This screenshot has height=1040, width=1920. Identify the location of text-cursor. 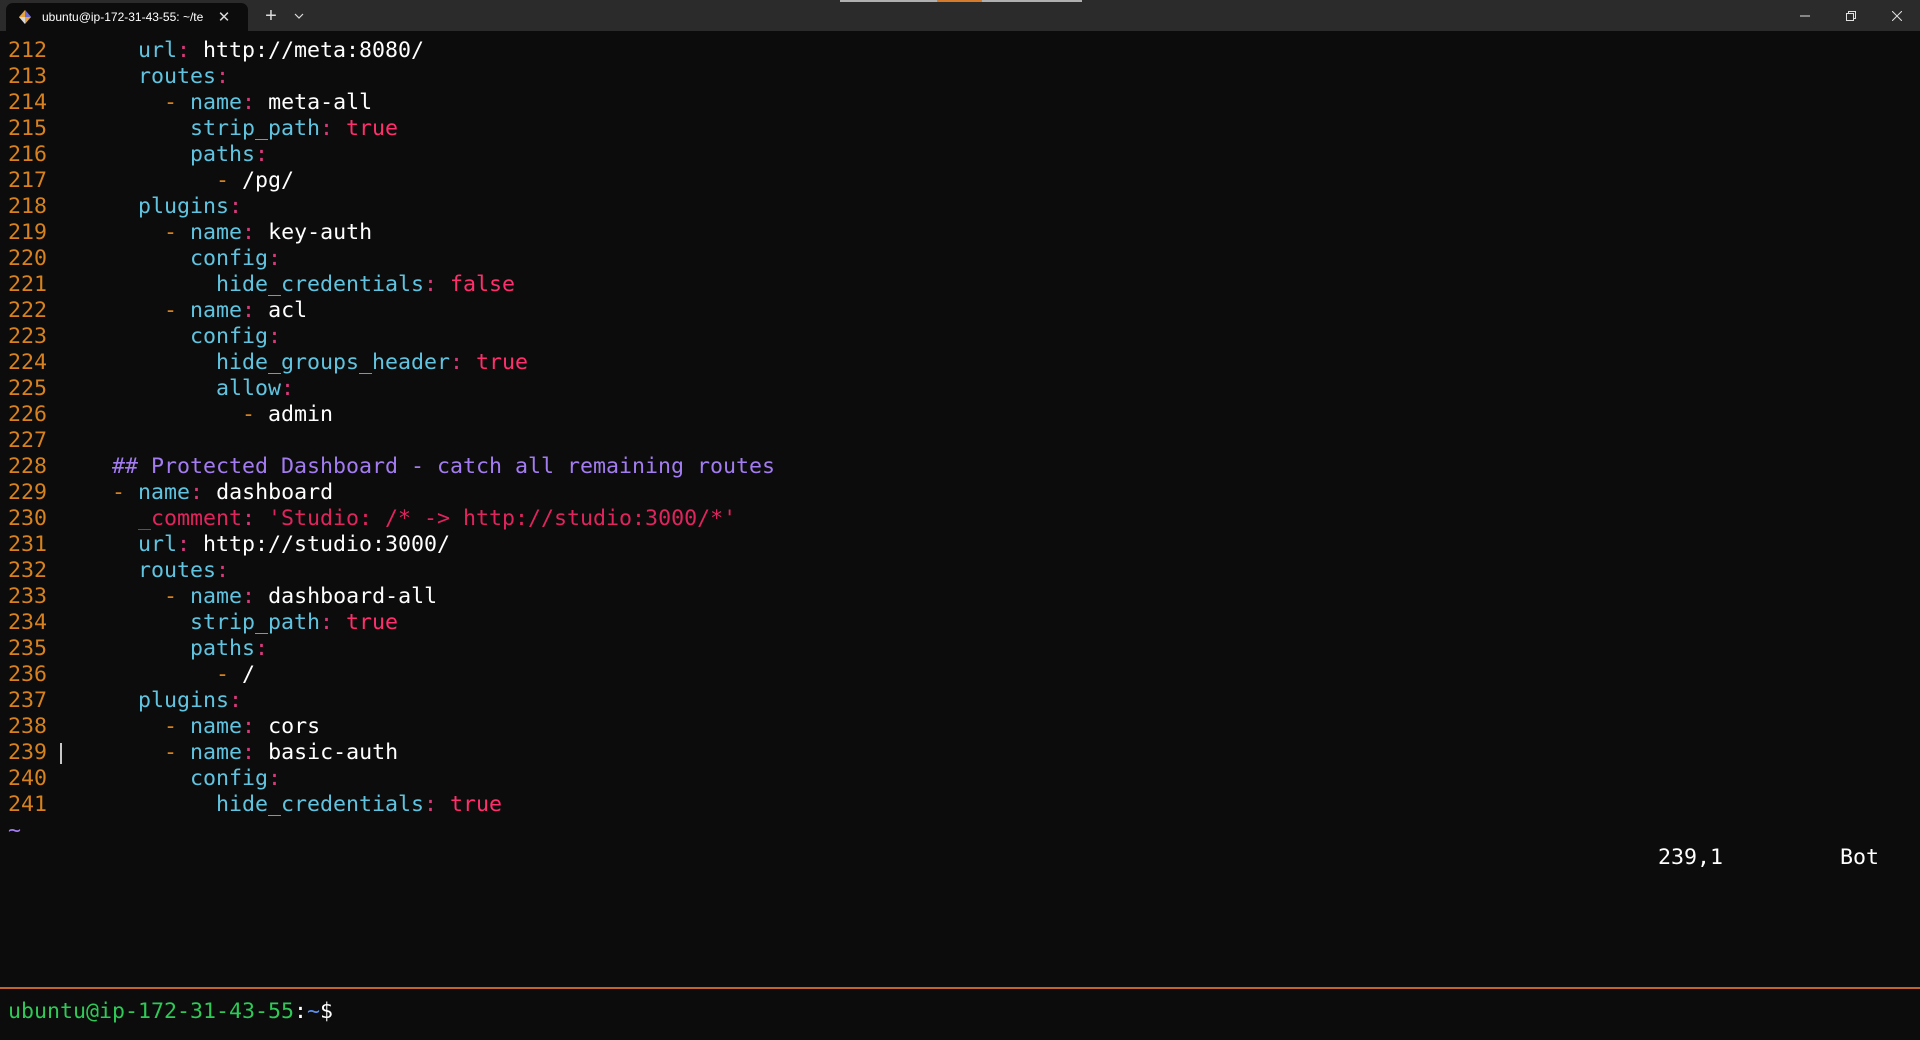
(61, 753).